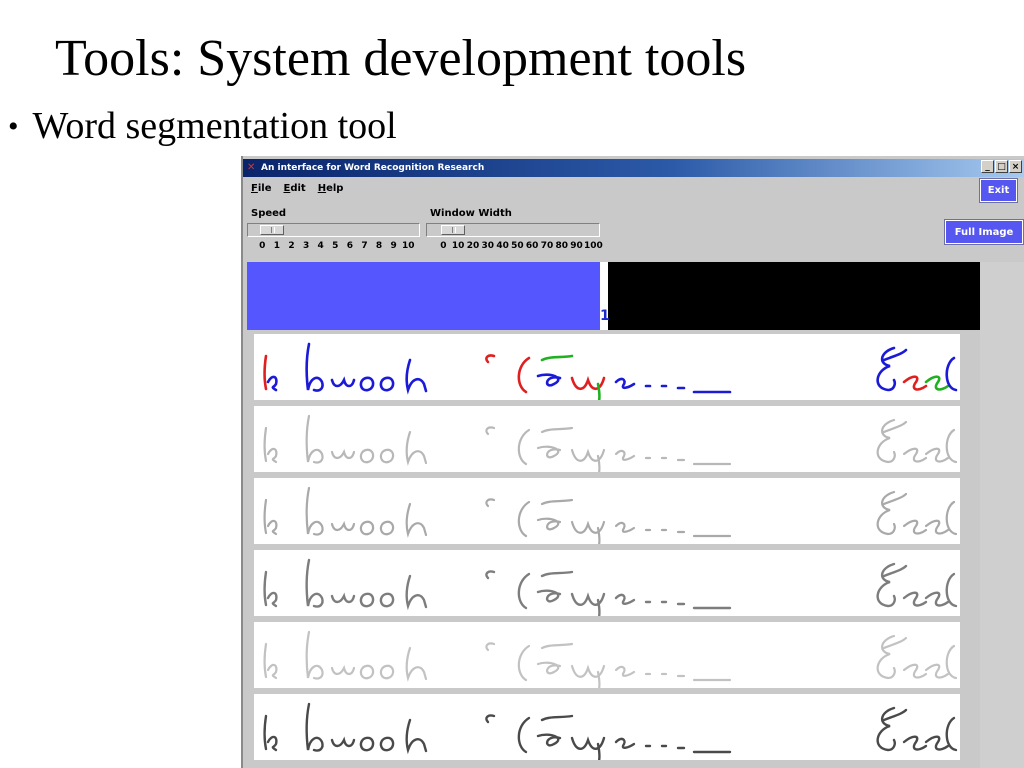 This screenshot has width=1024, height=768. I want to click on app-icon: ✕, so click(251, 167).